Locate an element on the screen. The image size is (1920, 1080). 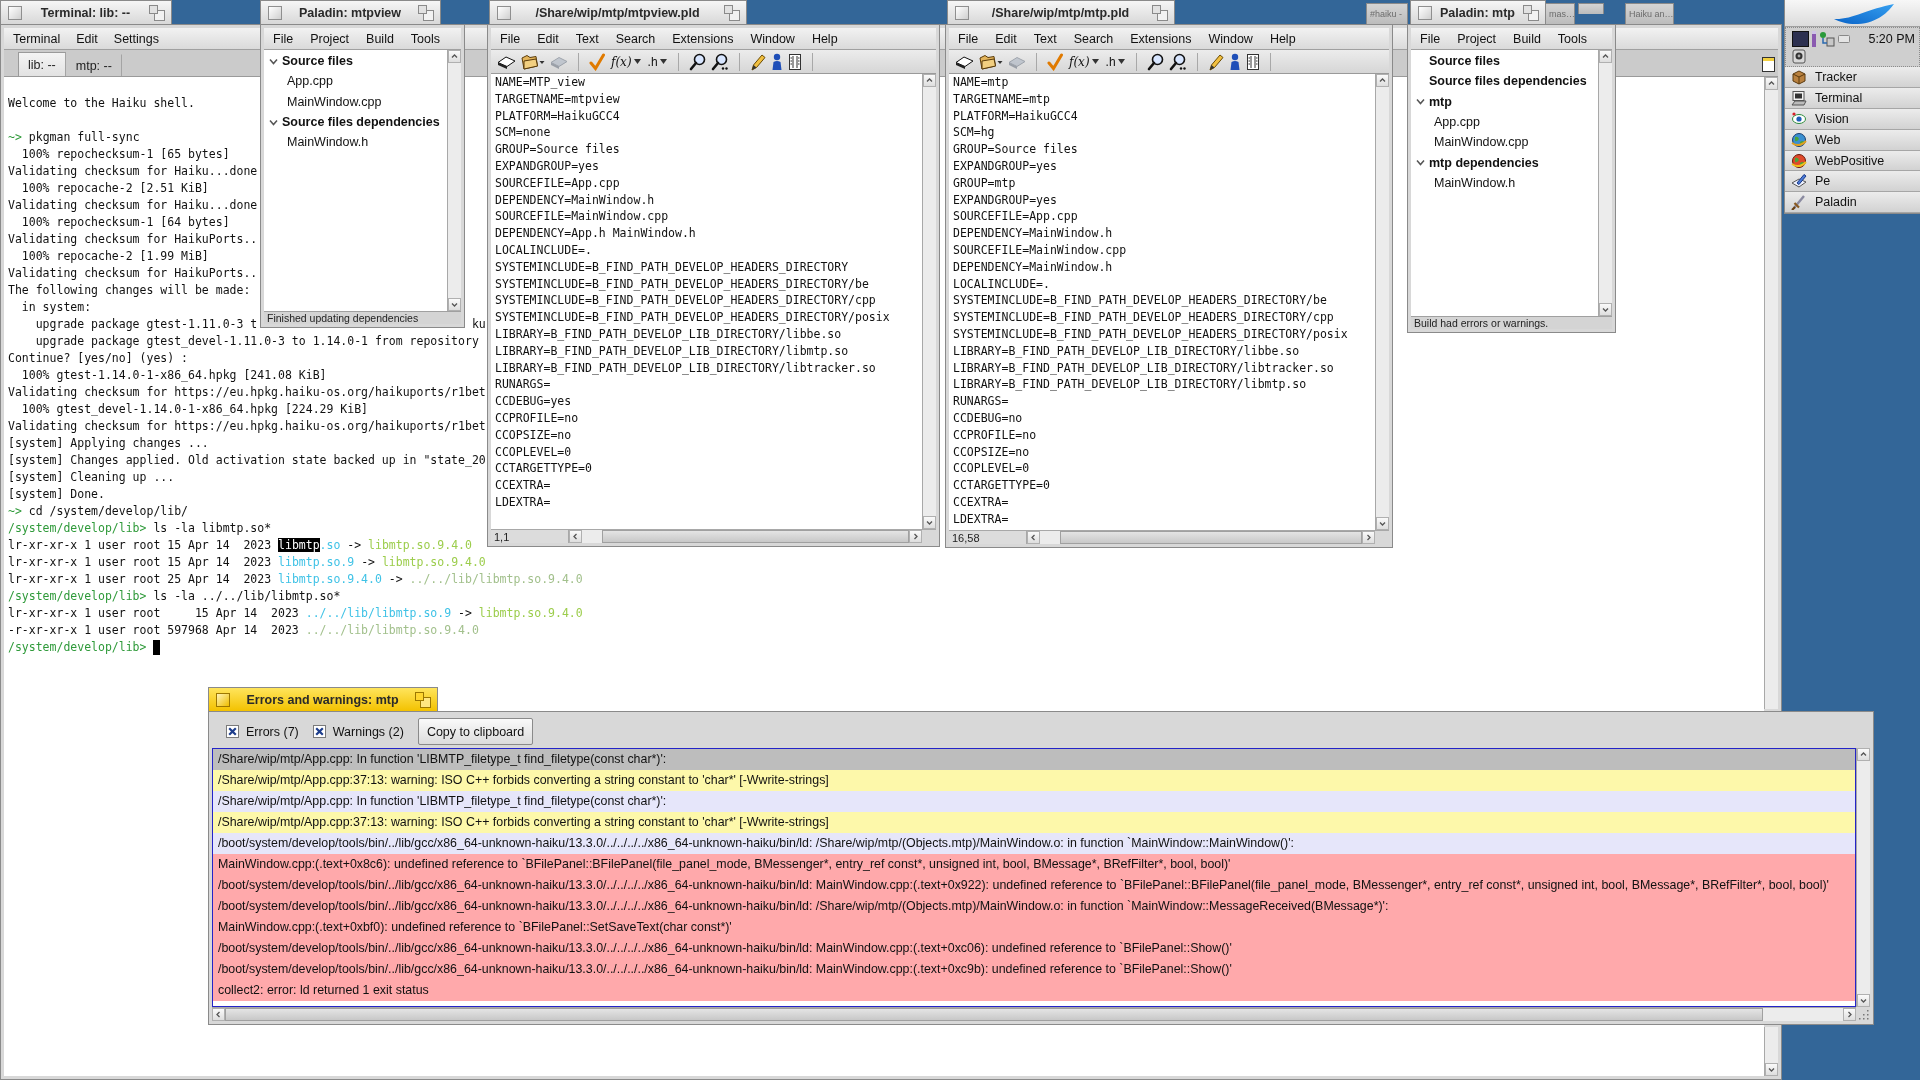
message-row: collect2: error: ld returned 1 exit status is located at coordinates (1034, 990).